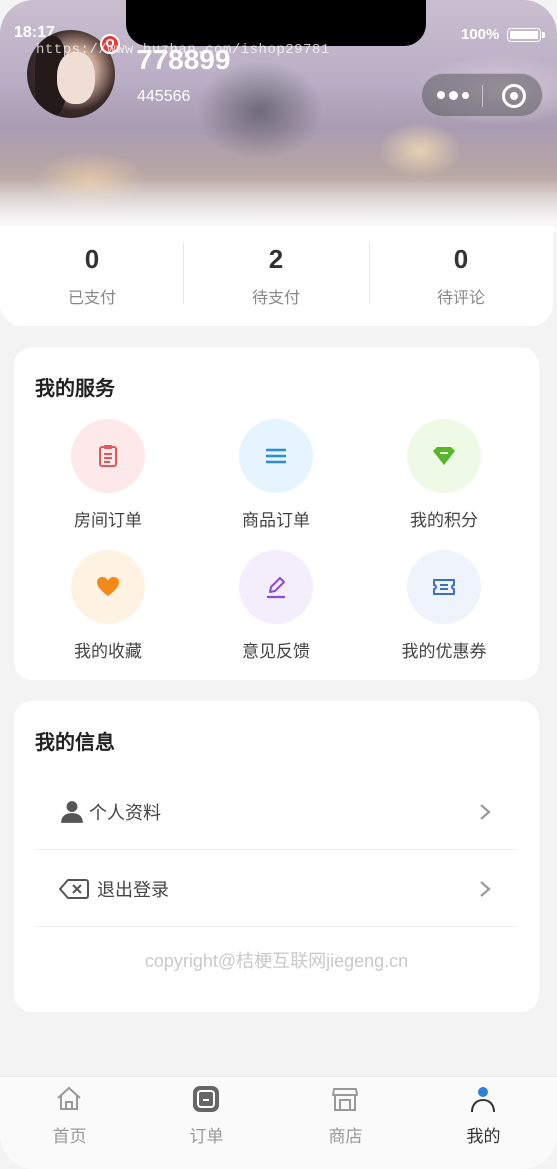 This screenshot has height=1169, width=557. What do you see at coordinates (514, 96) in the screenshot?
I see `close-target-icon` at bounding box center [514, 96].